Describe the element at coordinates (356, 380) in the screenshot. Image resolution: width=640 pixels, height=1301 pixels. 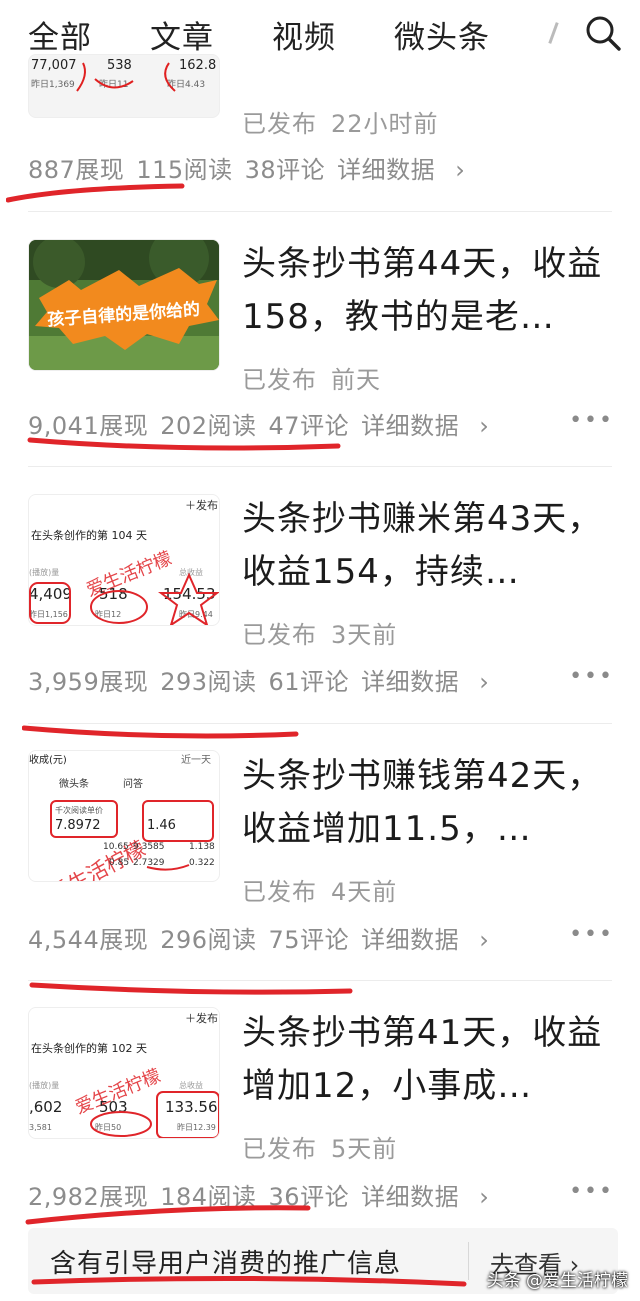
I see `publish-time: 前天` at that location.